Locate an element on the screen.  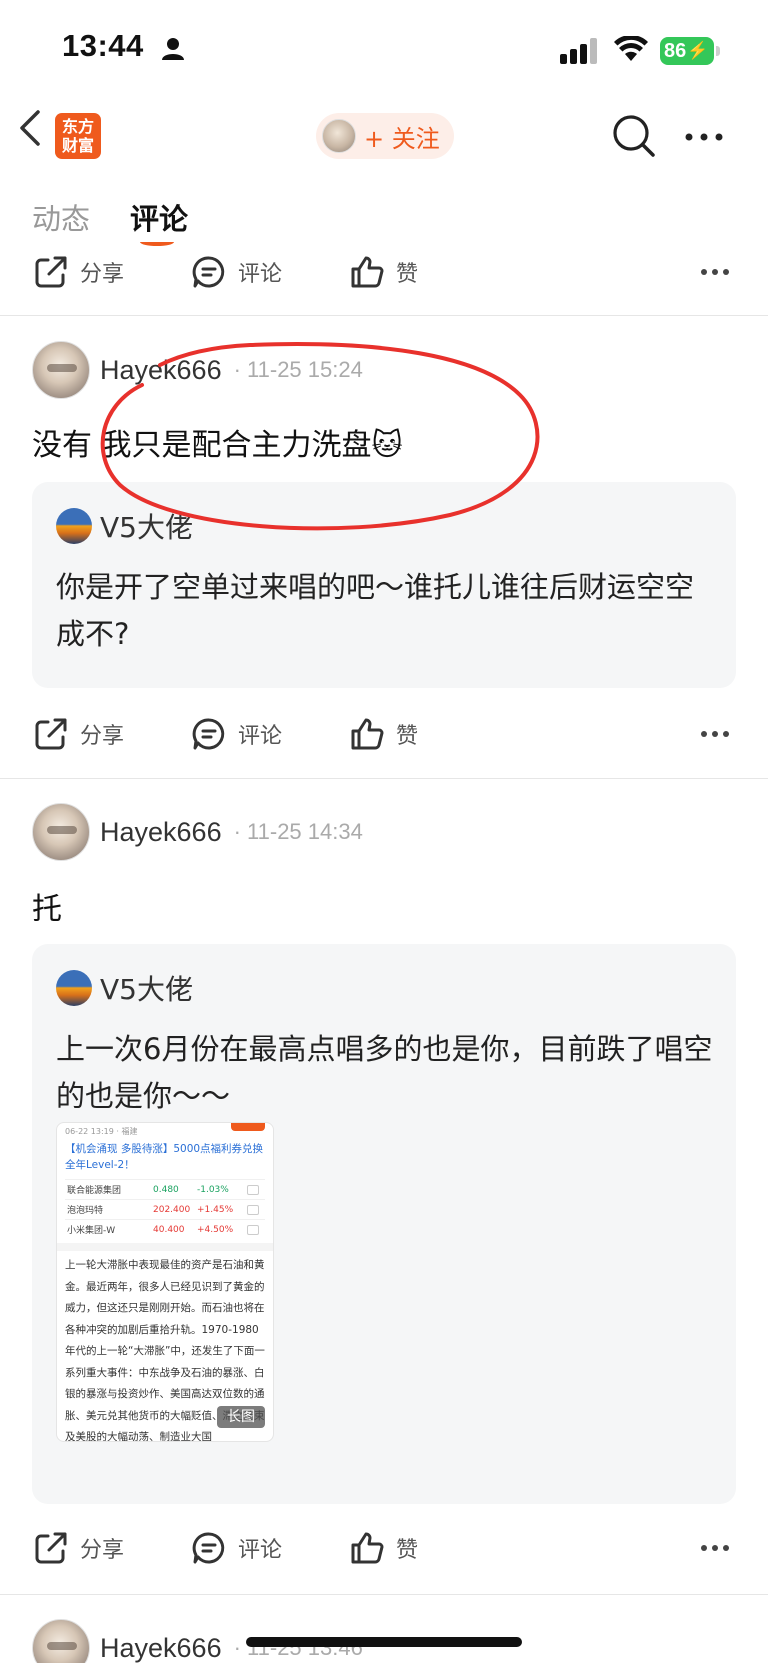
stock-change: -1.03% is located at coordinates (213, 1189).